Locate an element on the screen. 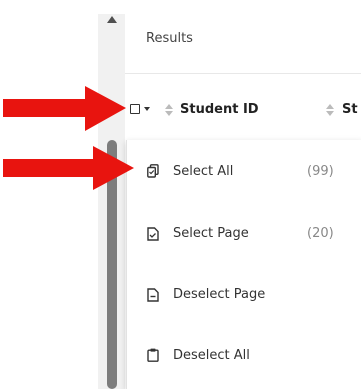  checkbox-dropdown-caret-icon is located at coordinates (147, 109).